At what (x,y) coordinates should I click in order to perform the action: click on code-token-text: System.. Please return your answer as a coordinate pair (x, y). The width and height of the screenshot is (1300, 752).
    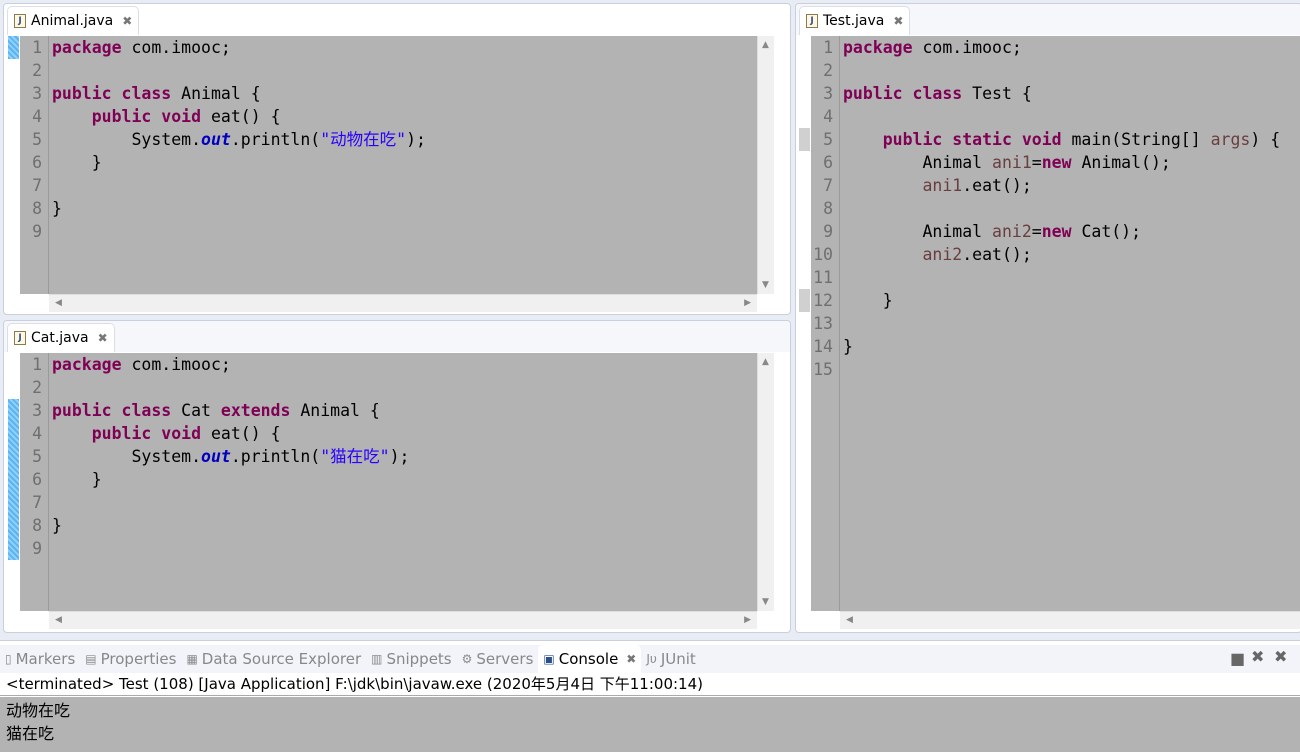
    Looking at the image, I should click on (127, 456).